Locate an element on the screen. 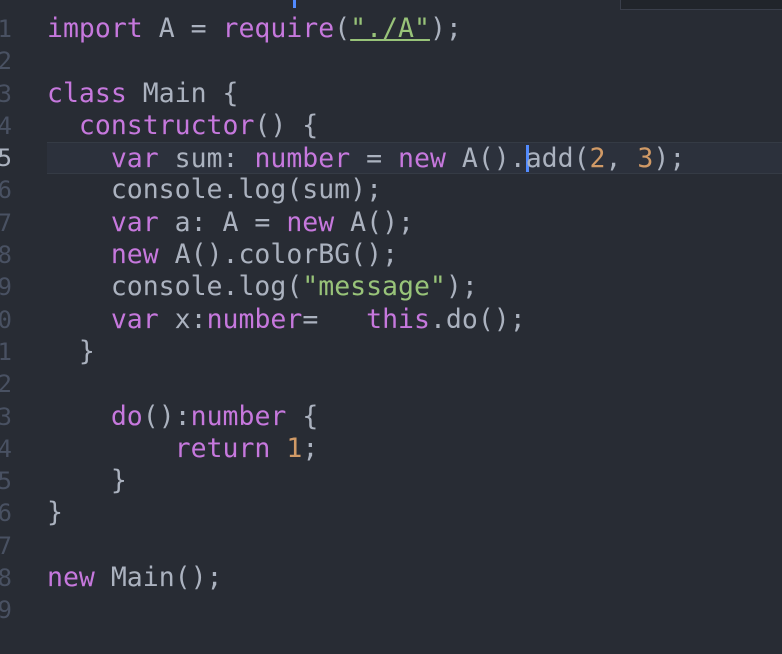 The width and height of the screenshot is (782, 654). code-token: a: A = is located at coordinates (222, 222).